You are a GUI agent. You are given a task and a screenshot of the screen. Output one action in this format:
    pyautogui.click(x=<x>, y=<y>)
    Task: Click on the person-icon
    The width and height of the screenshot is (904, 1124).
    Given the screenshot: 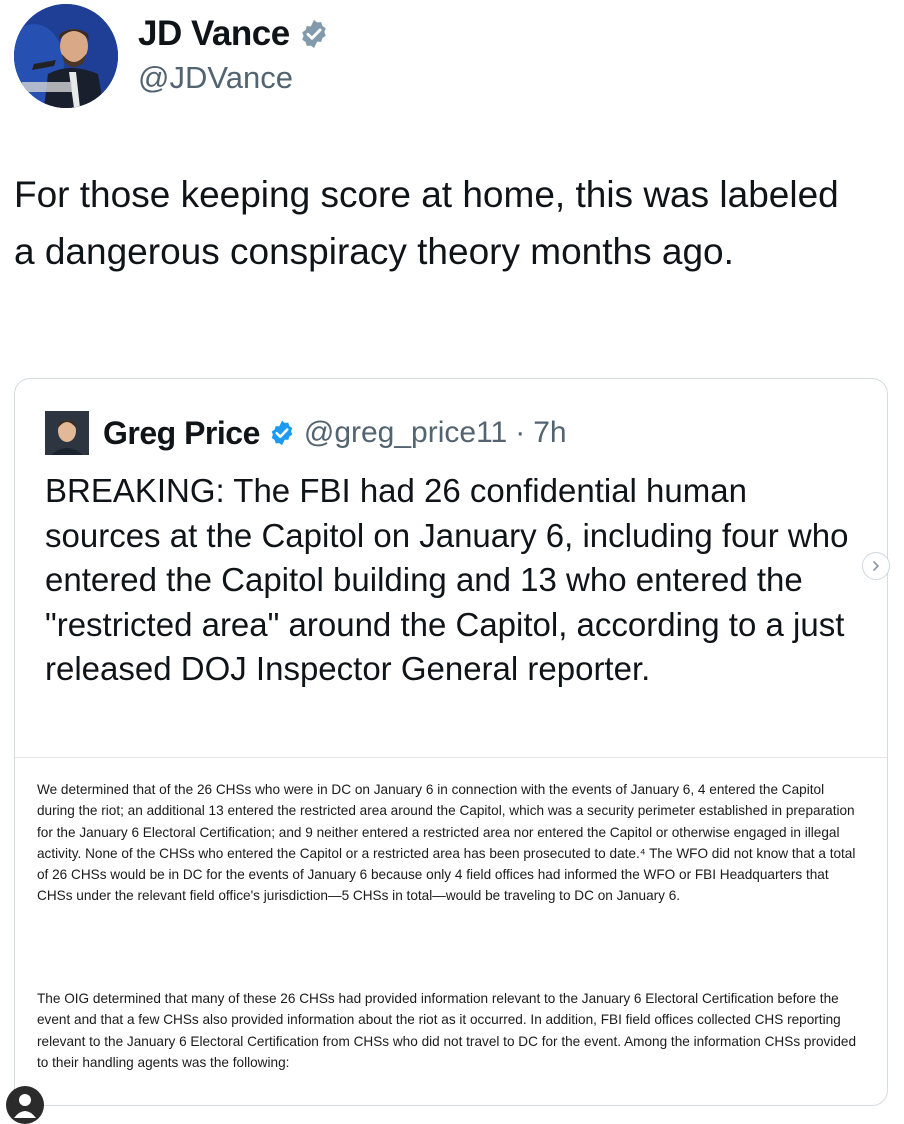 What is the action you would take?
    pyautogui.click(x=25, y=1105)
    